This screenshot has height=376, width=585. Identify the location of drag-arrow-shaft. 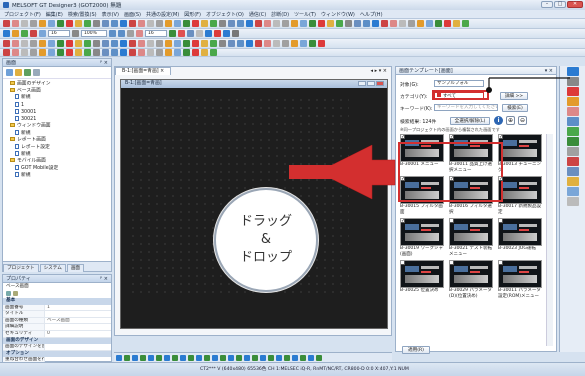
(331, 172).